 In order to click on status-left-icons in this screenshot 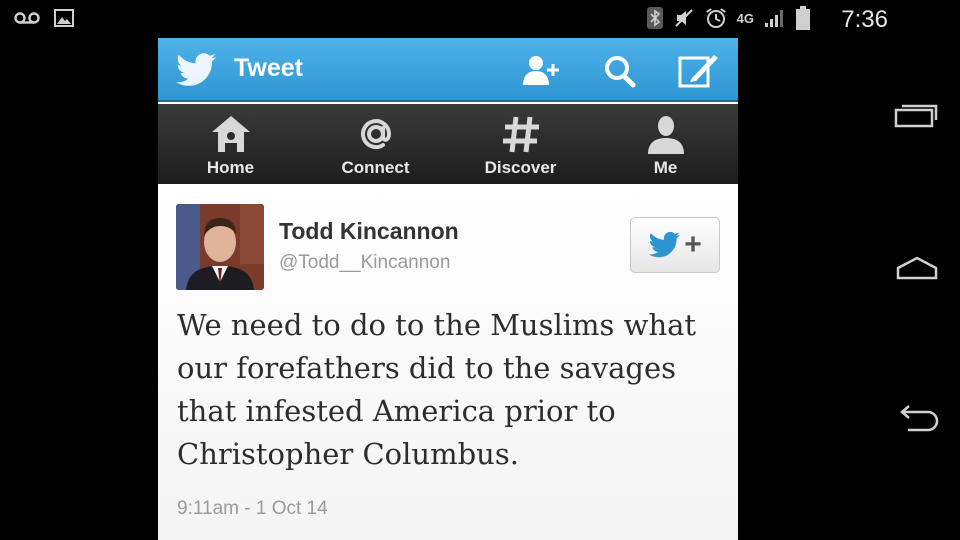, I will do `click(44, 18)`.